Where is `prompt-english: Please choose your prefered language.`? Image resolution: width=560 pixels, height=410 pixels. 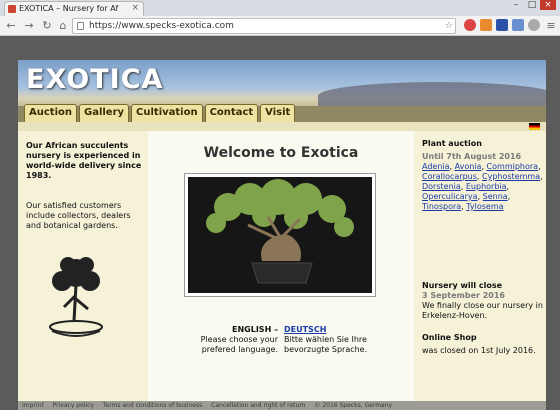
prompt-english: Please choose your prefered language. is located at coordinates (239, 344).